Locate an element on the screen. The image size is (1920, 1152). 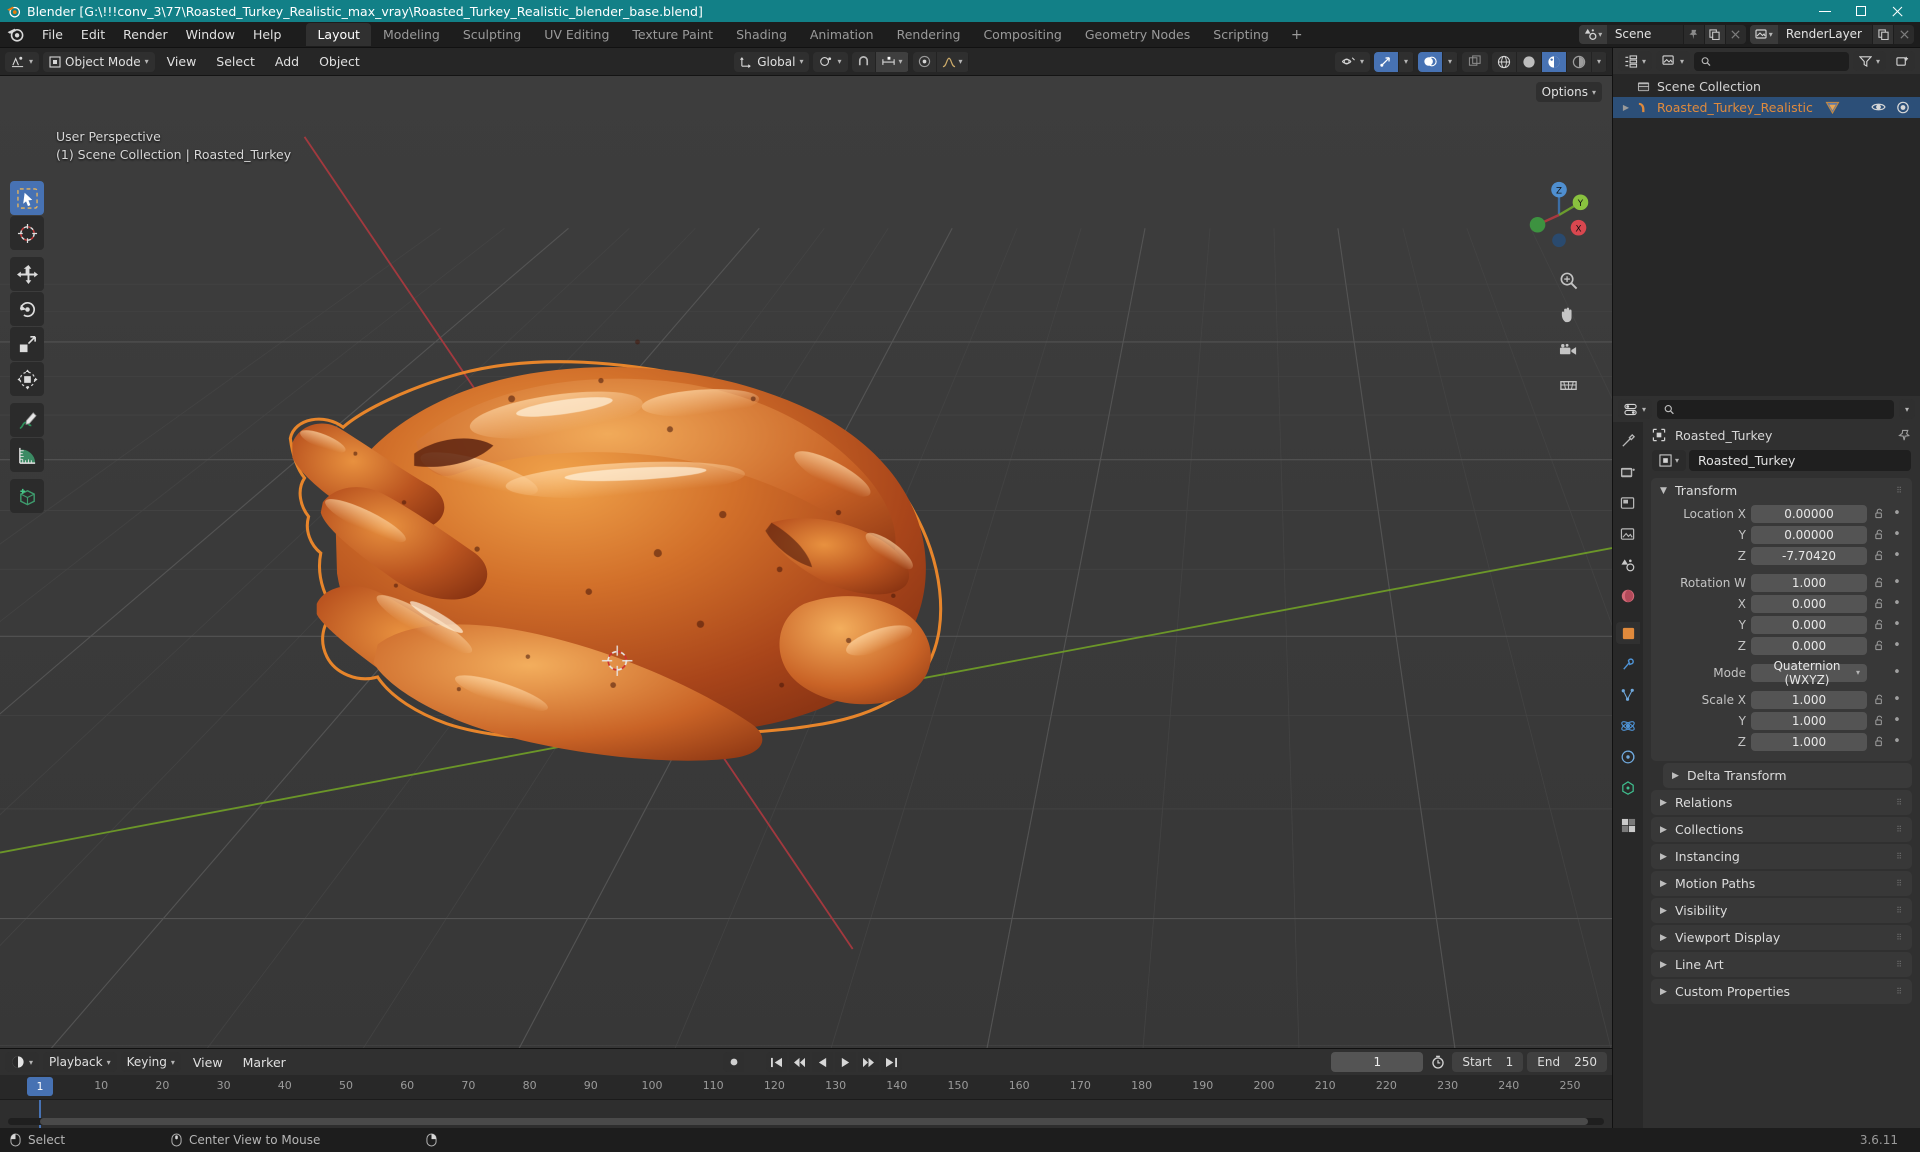
scale-tool is located at coordinates (27, 344).